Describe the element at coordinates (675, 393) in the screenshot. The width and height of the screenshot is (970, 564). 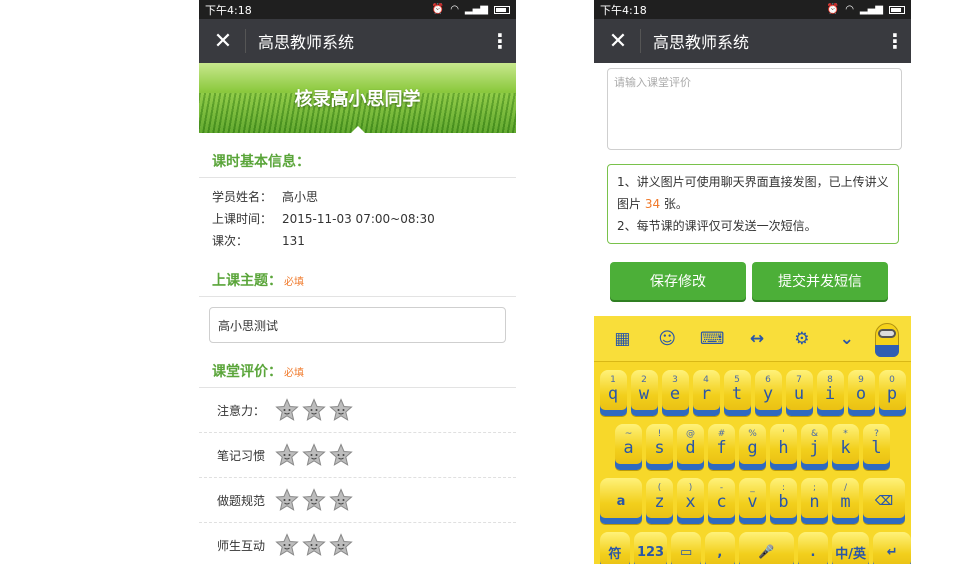
I see `key-e: 3e` at that location.